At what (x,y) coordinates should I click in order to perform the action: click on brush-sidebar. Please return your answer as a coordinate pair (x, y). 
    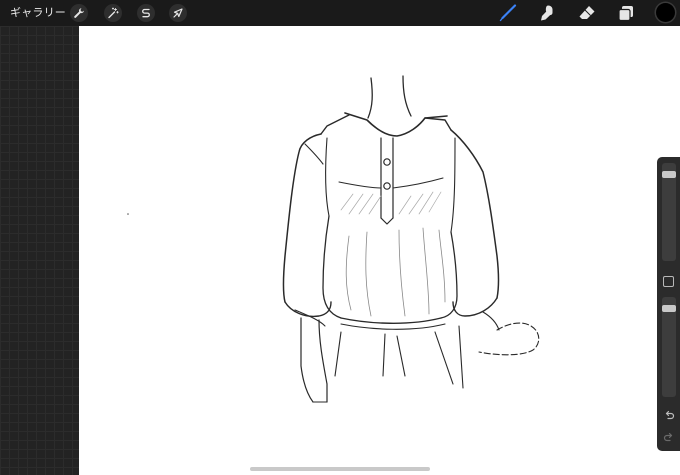
    Looking at the image, I should click on (668, 304).